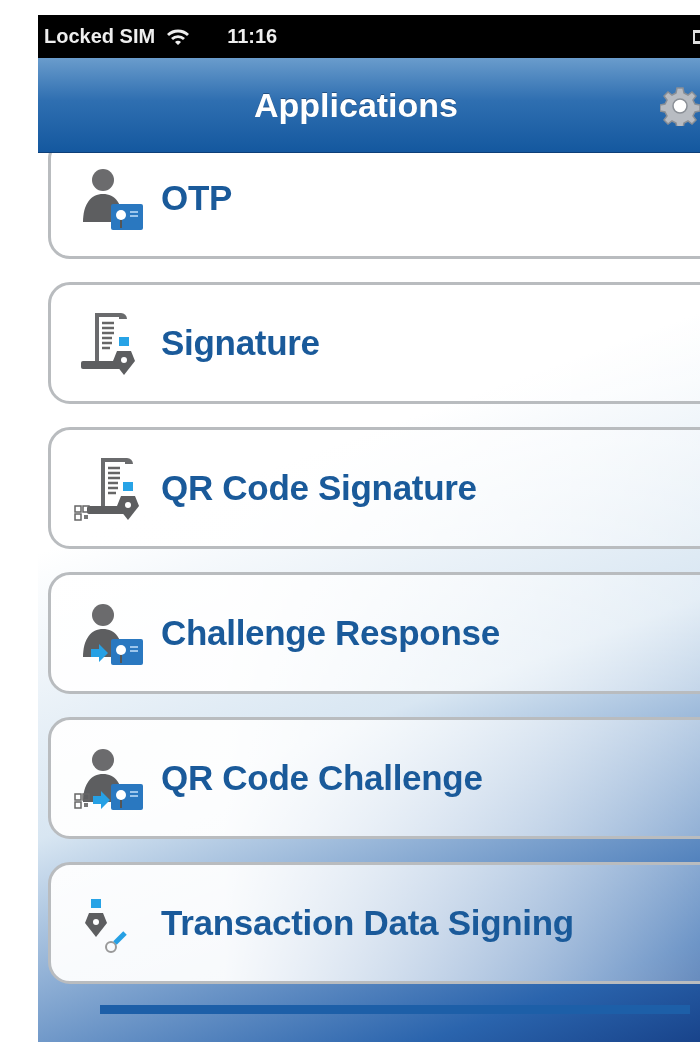  Describe the element at coordinates (374, 923) in the screenshot. I see `application-item: Transaction Data Signing` at that location.